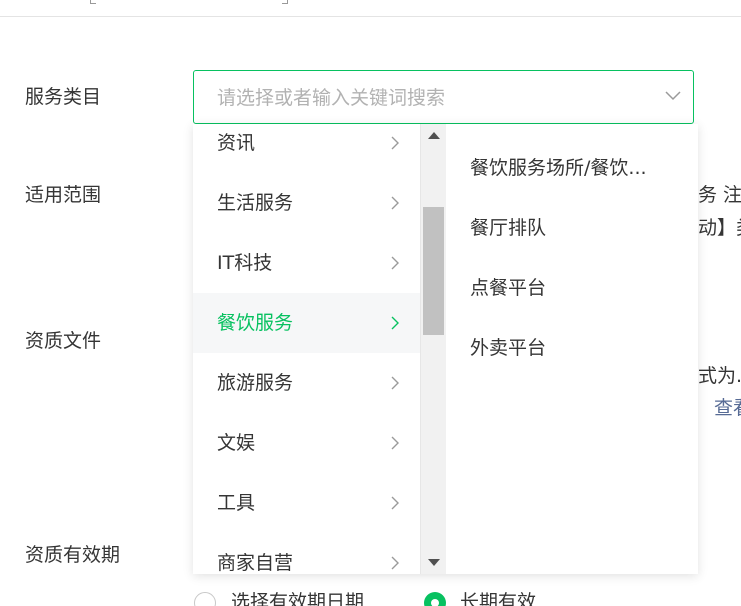 This screenshot has height=606, width=741. What do you see at coordinates (297, 598) in the screenshot?
I see `radio-pick-date-label: 选择有效期日期` at bounding box center [297, 598].